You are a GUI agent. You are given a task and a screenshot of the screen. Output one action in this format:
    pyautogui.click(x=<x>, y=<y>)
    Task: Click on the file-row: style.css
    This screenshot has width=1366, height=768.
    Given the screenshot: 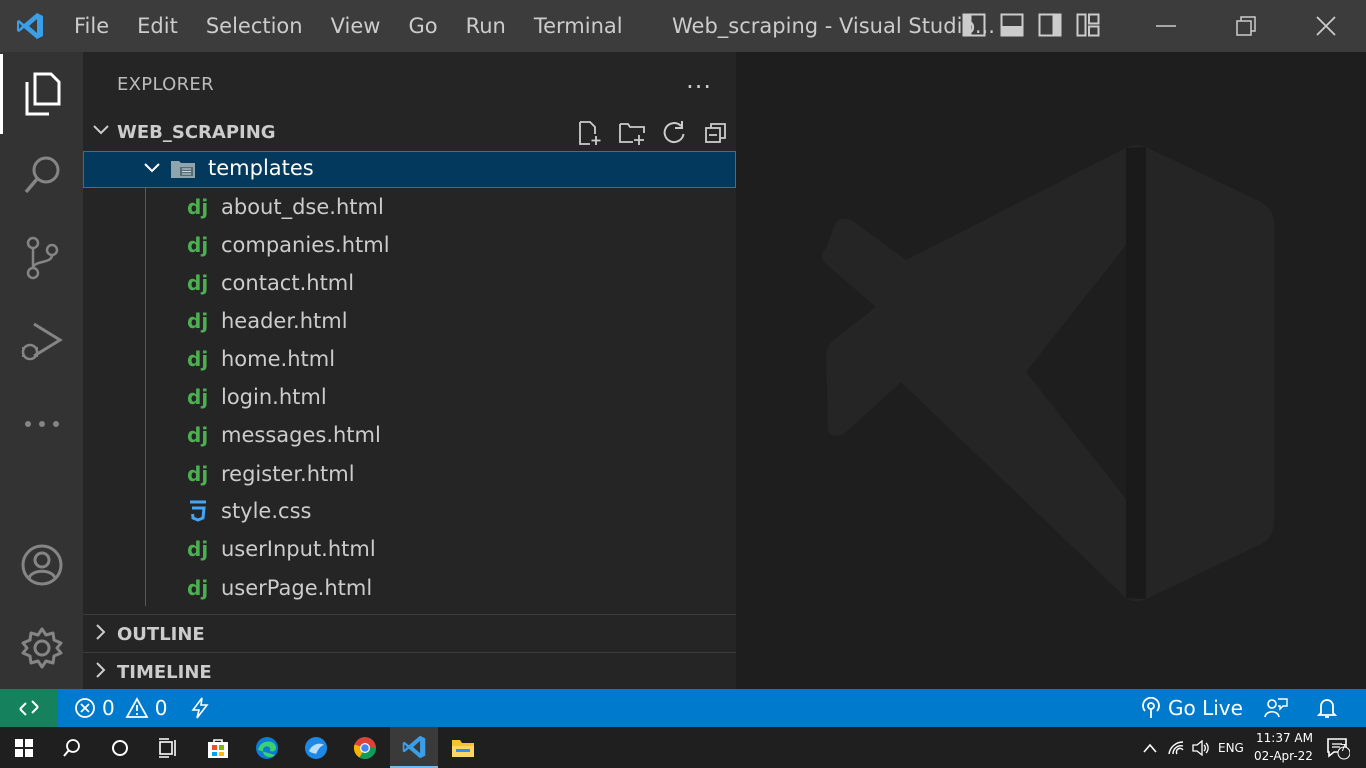 What is the action you would take?
    pyautogui.click(x=409, y=512)
    